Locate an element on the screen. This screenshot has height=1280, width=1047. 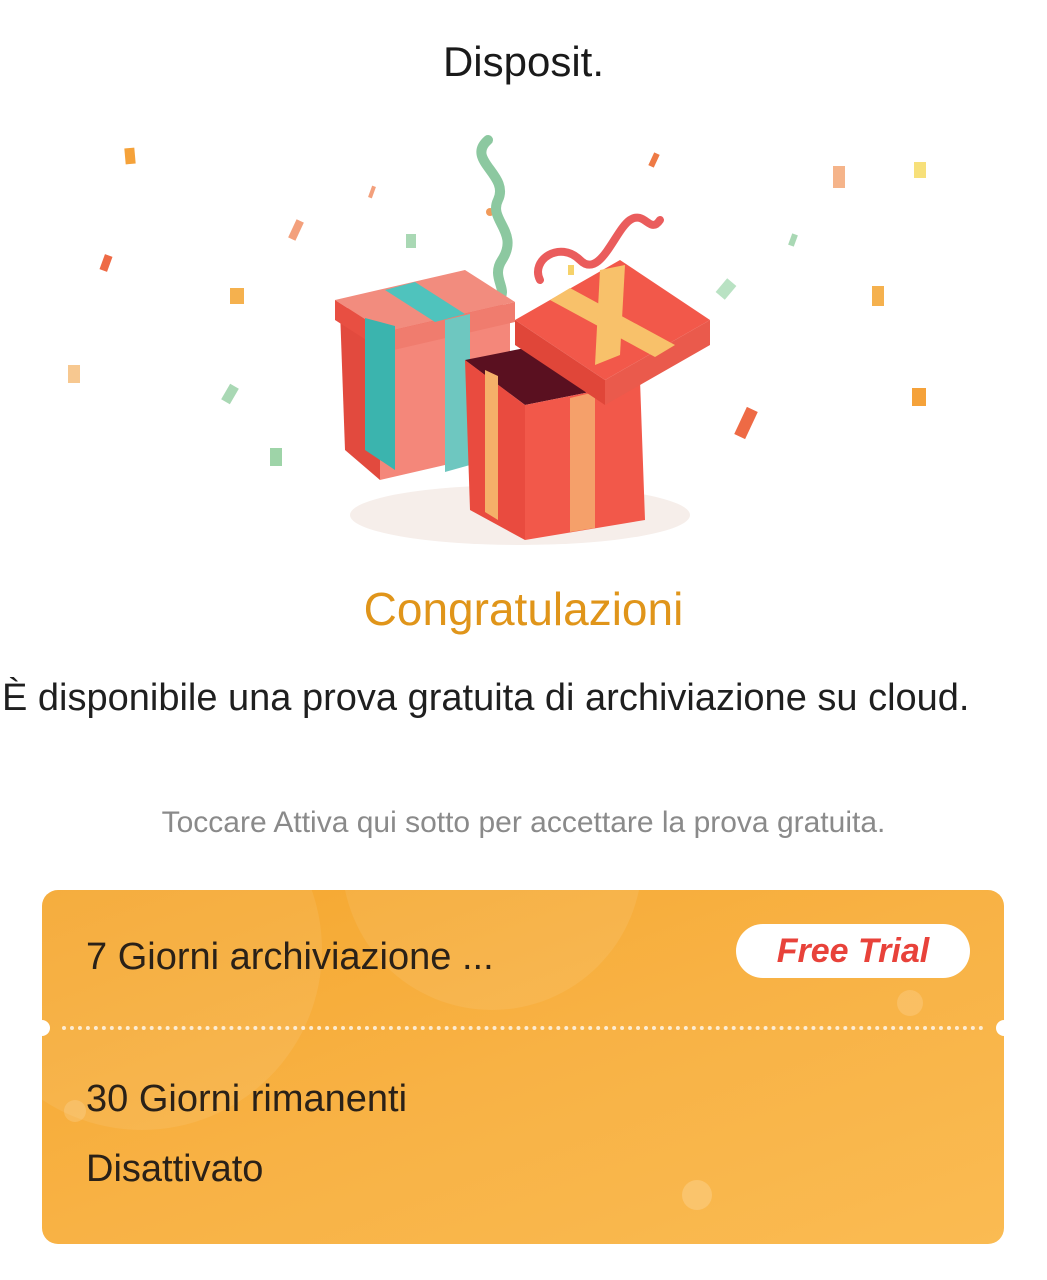
free-trial-badge: Free Trial is located at coordinates (853, 951).